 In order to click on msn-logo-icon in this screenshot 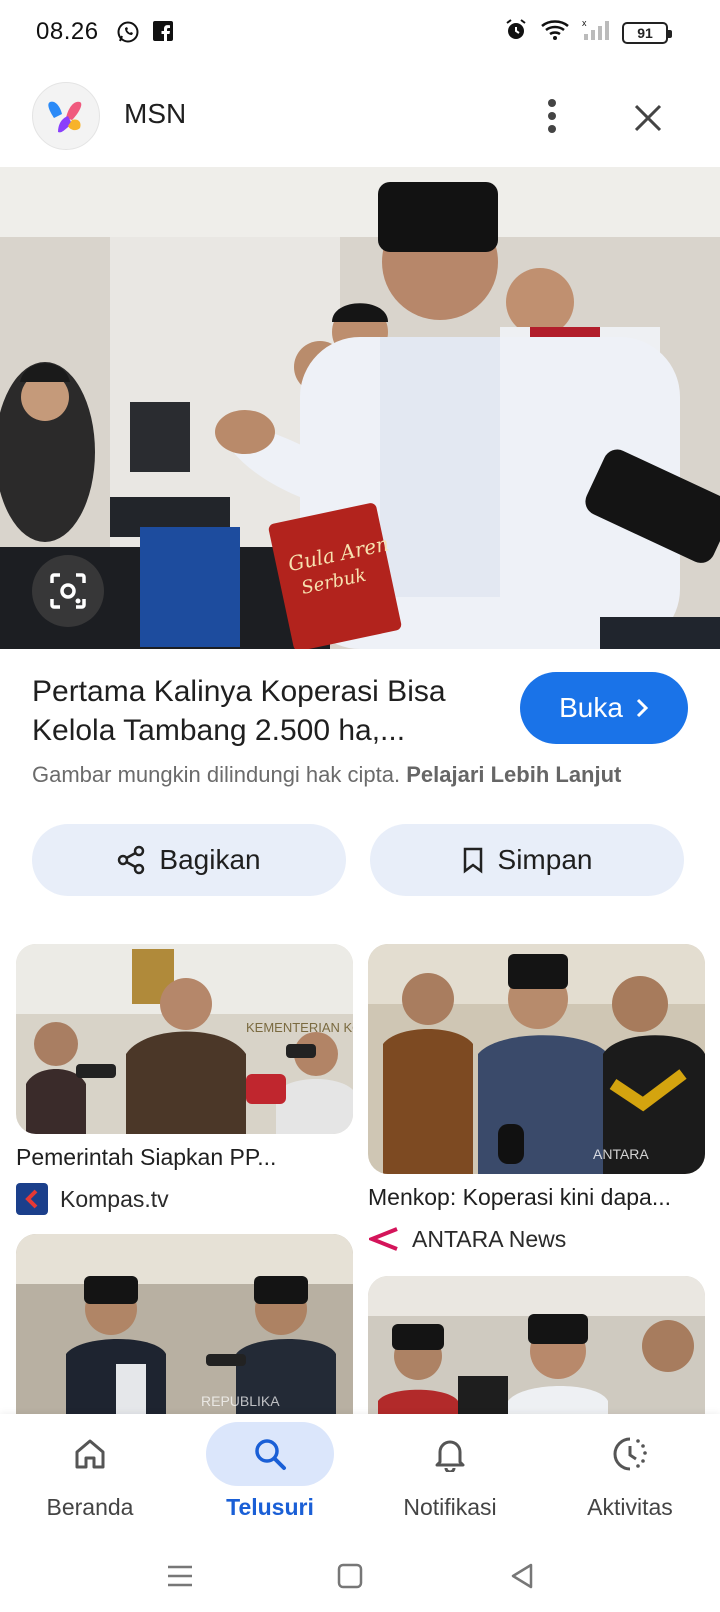, I will do `click(66, 116)`.